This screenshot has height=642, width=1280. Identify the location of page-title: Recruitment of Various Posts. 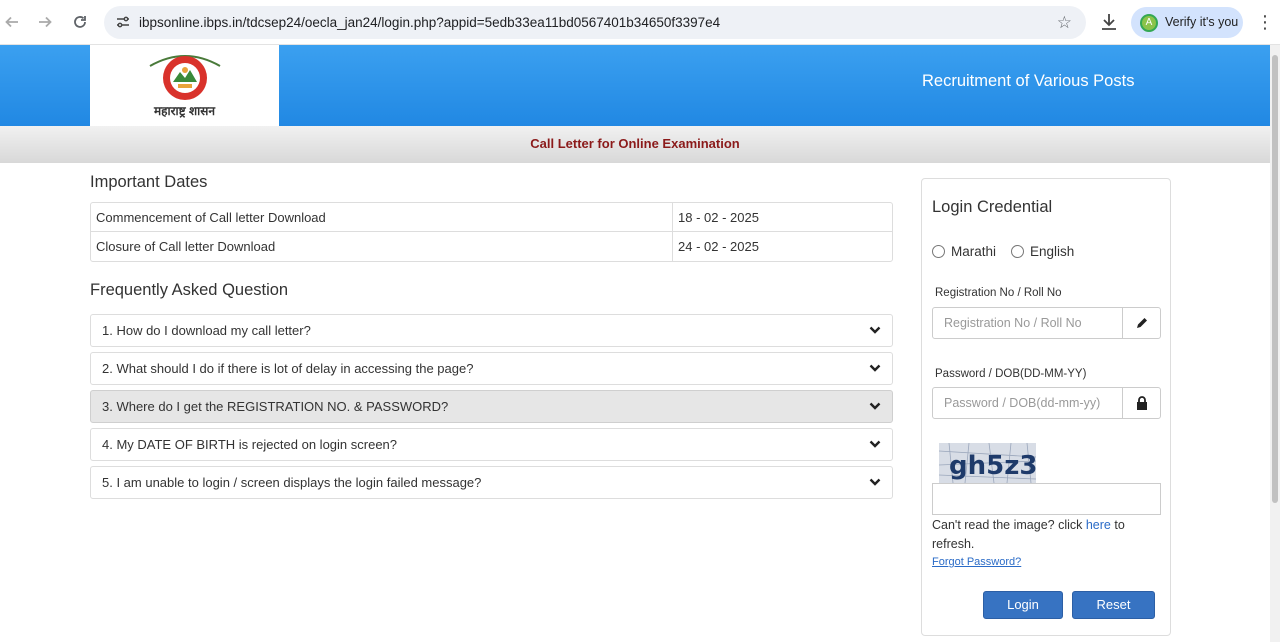
(1028, 81).